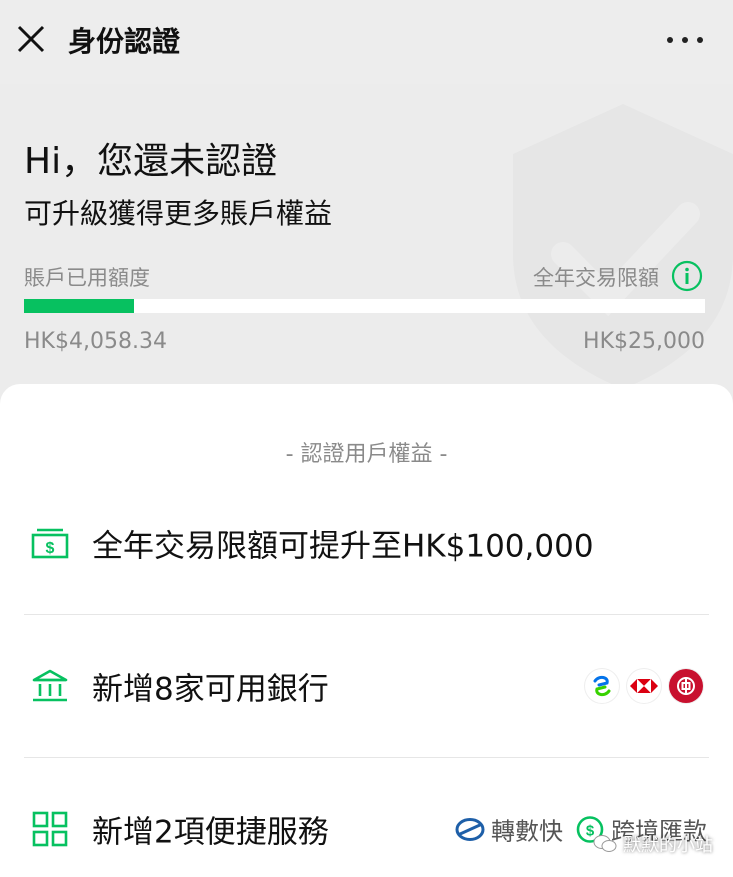  I want to click on used-amount: HK$4,058.34, so click(95, 341).